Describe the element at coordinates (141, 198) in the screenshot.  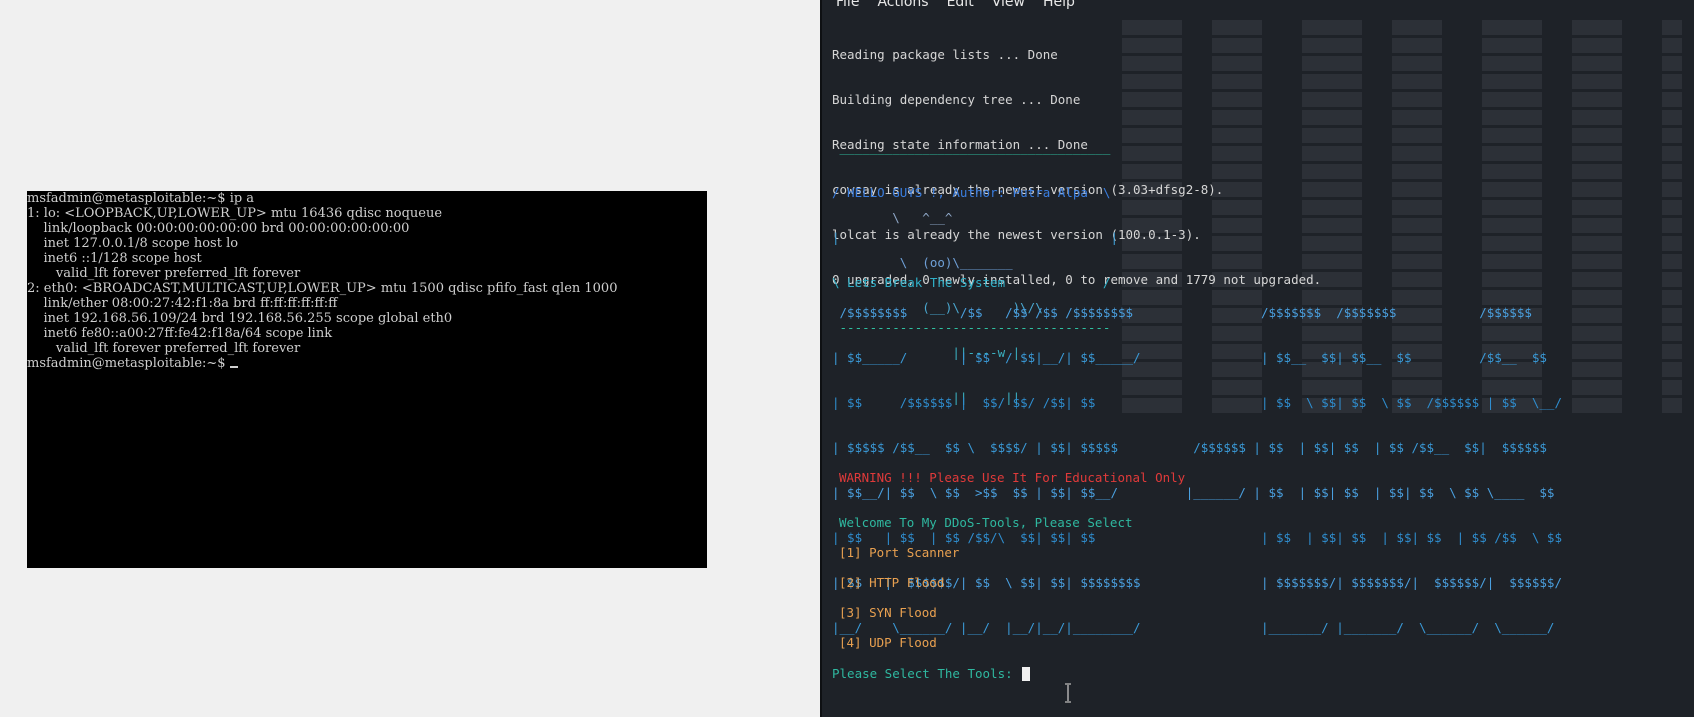
I see `console-line: msfadmin@metasploitable:~$ ip a` at that location.